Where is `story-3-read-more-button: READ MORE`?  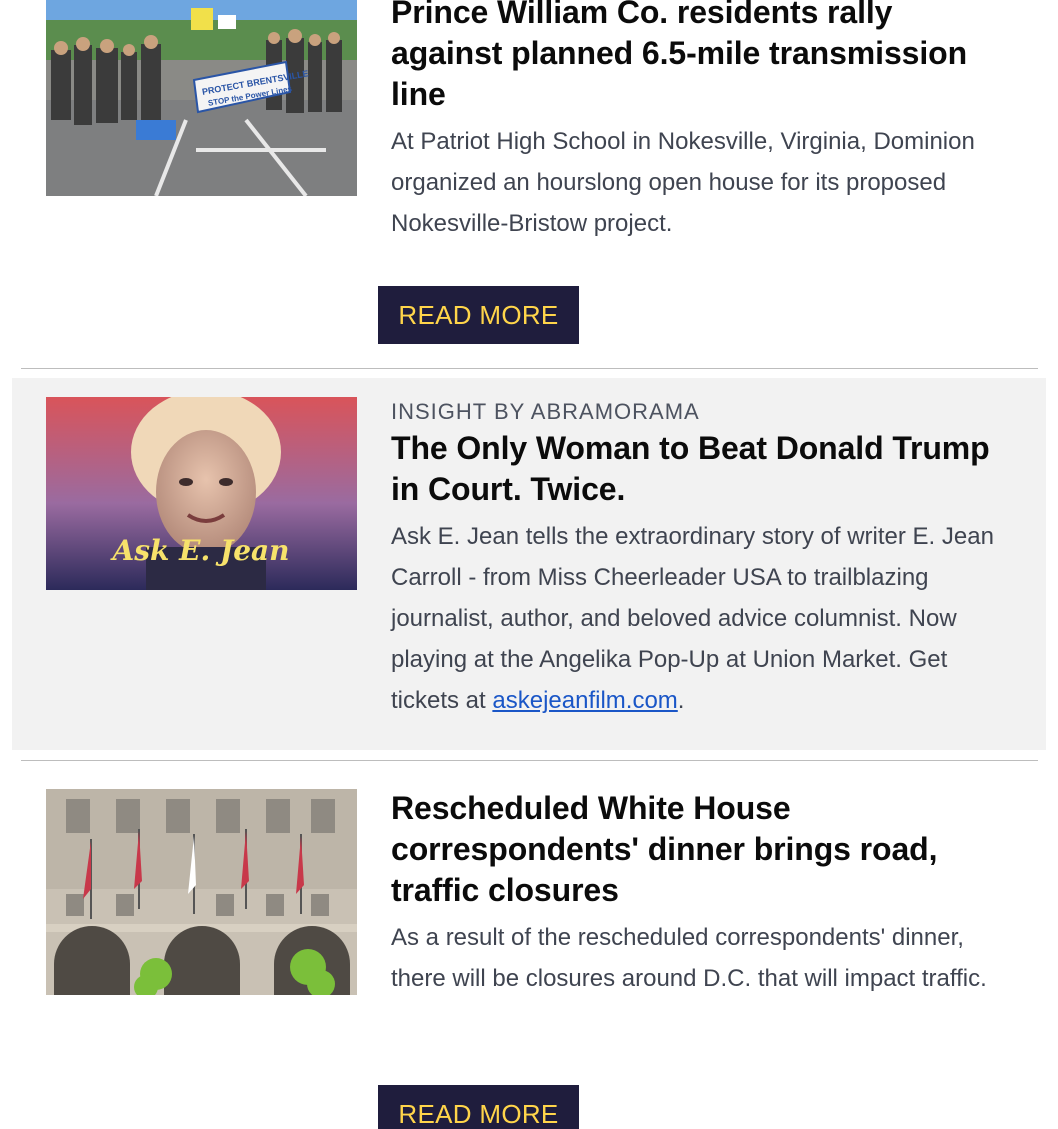 story-3-read-more-button: READ MORE is located at coordinates (478, 1107).